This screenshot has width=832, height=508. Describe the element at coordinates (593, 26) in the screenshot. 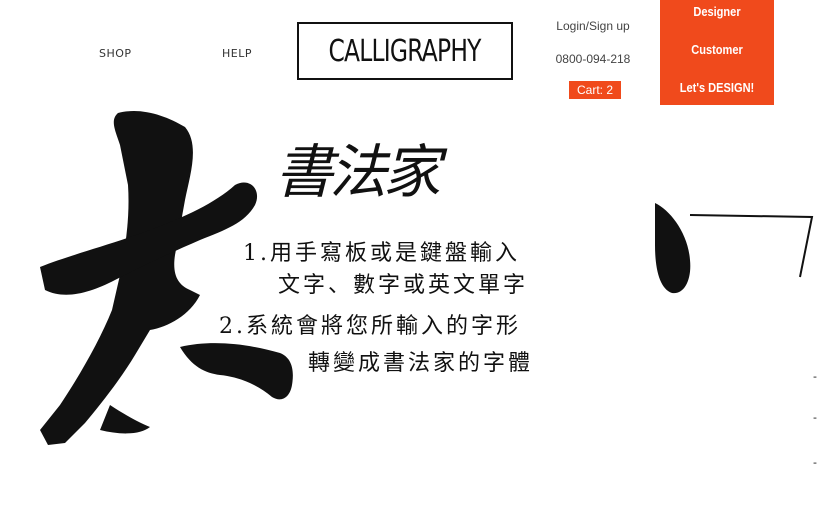

I see `login-signup-link: Login/Sign up` at that location.